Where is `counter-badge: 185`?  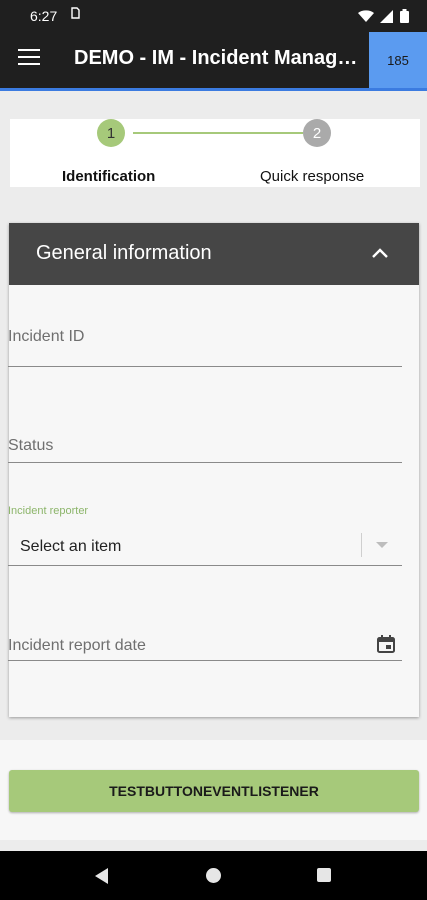
counter-badge: 185 is located at coordinates (398, 60).